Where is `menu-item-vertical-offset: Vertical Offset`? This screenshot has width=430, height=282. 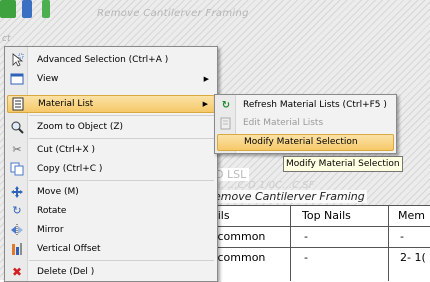 menu-item-vertical-offset: Vertical Offset is located at coordinates (111, 249).